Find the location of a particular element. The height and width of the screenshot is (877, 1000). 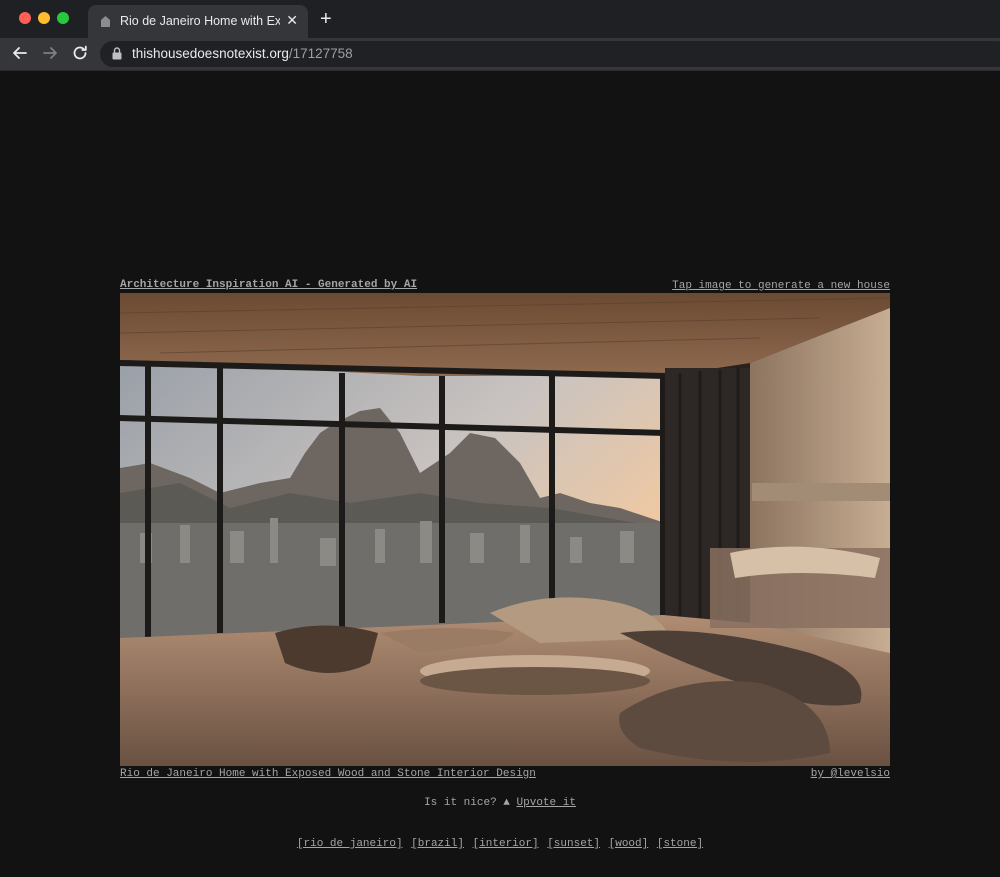

back-arrow-icon is located at coordinates (20, 53).